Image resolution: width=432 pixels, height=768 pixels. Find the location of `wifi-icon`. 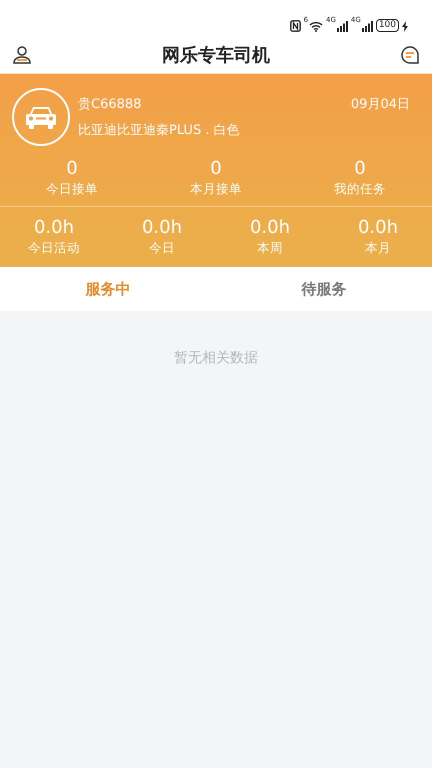

wifi-icon is located at coordinates (316, 26).